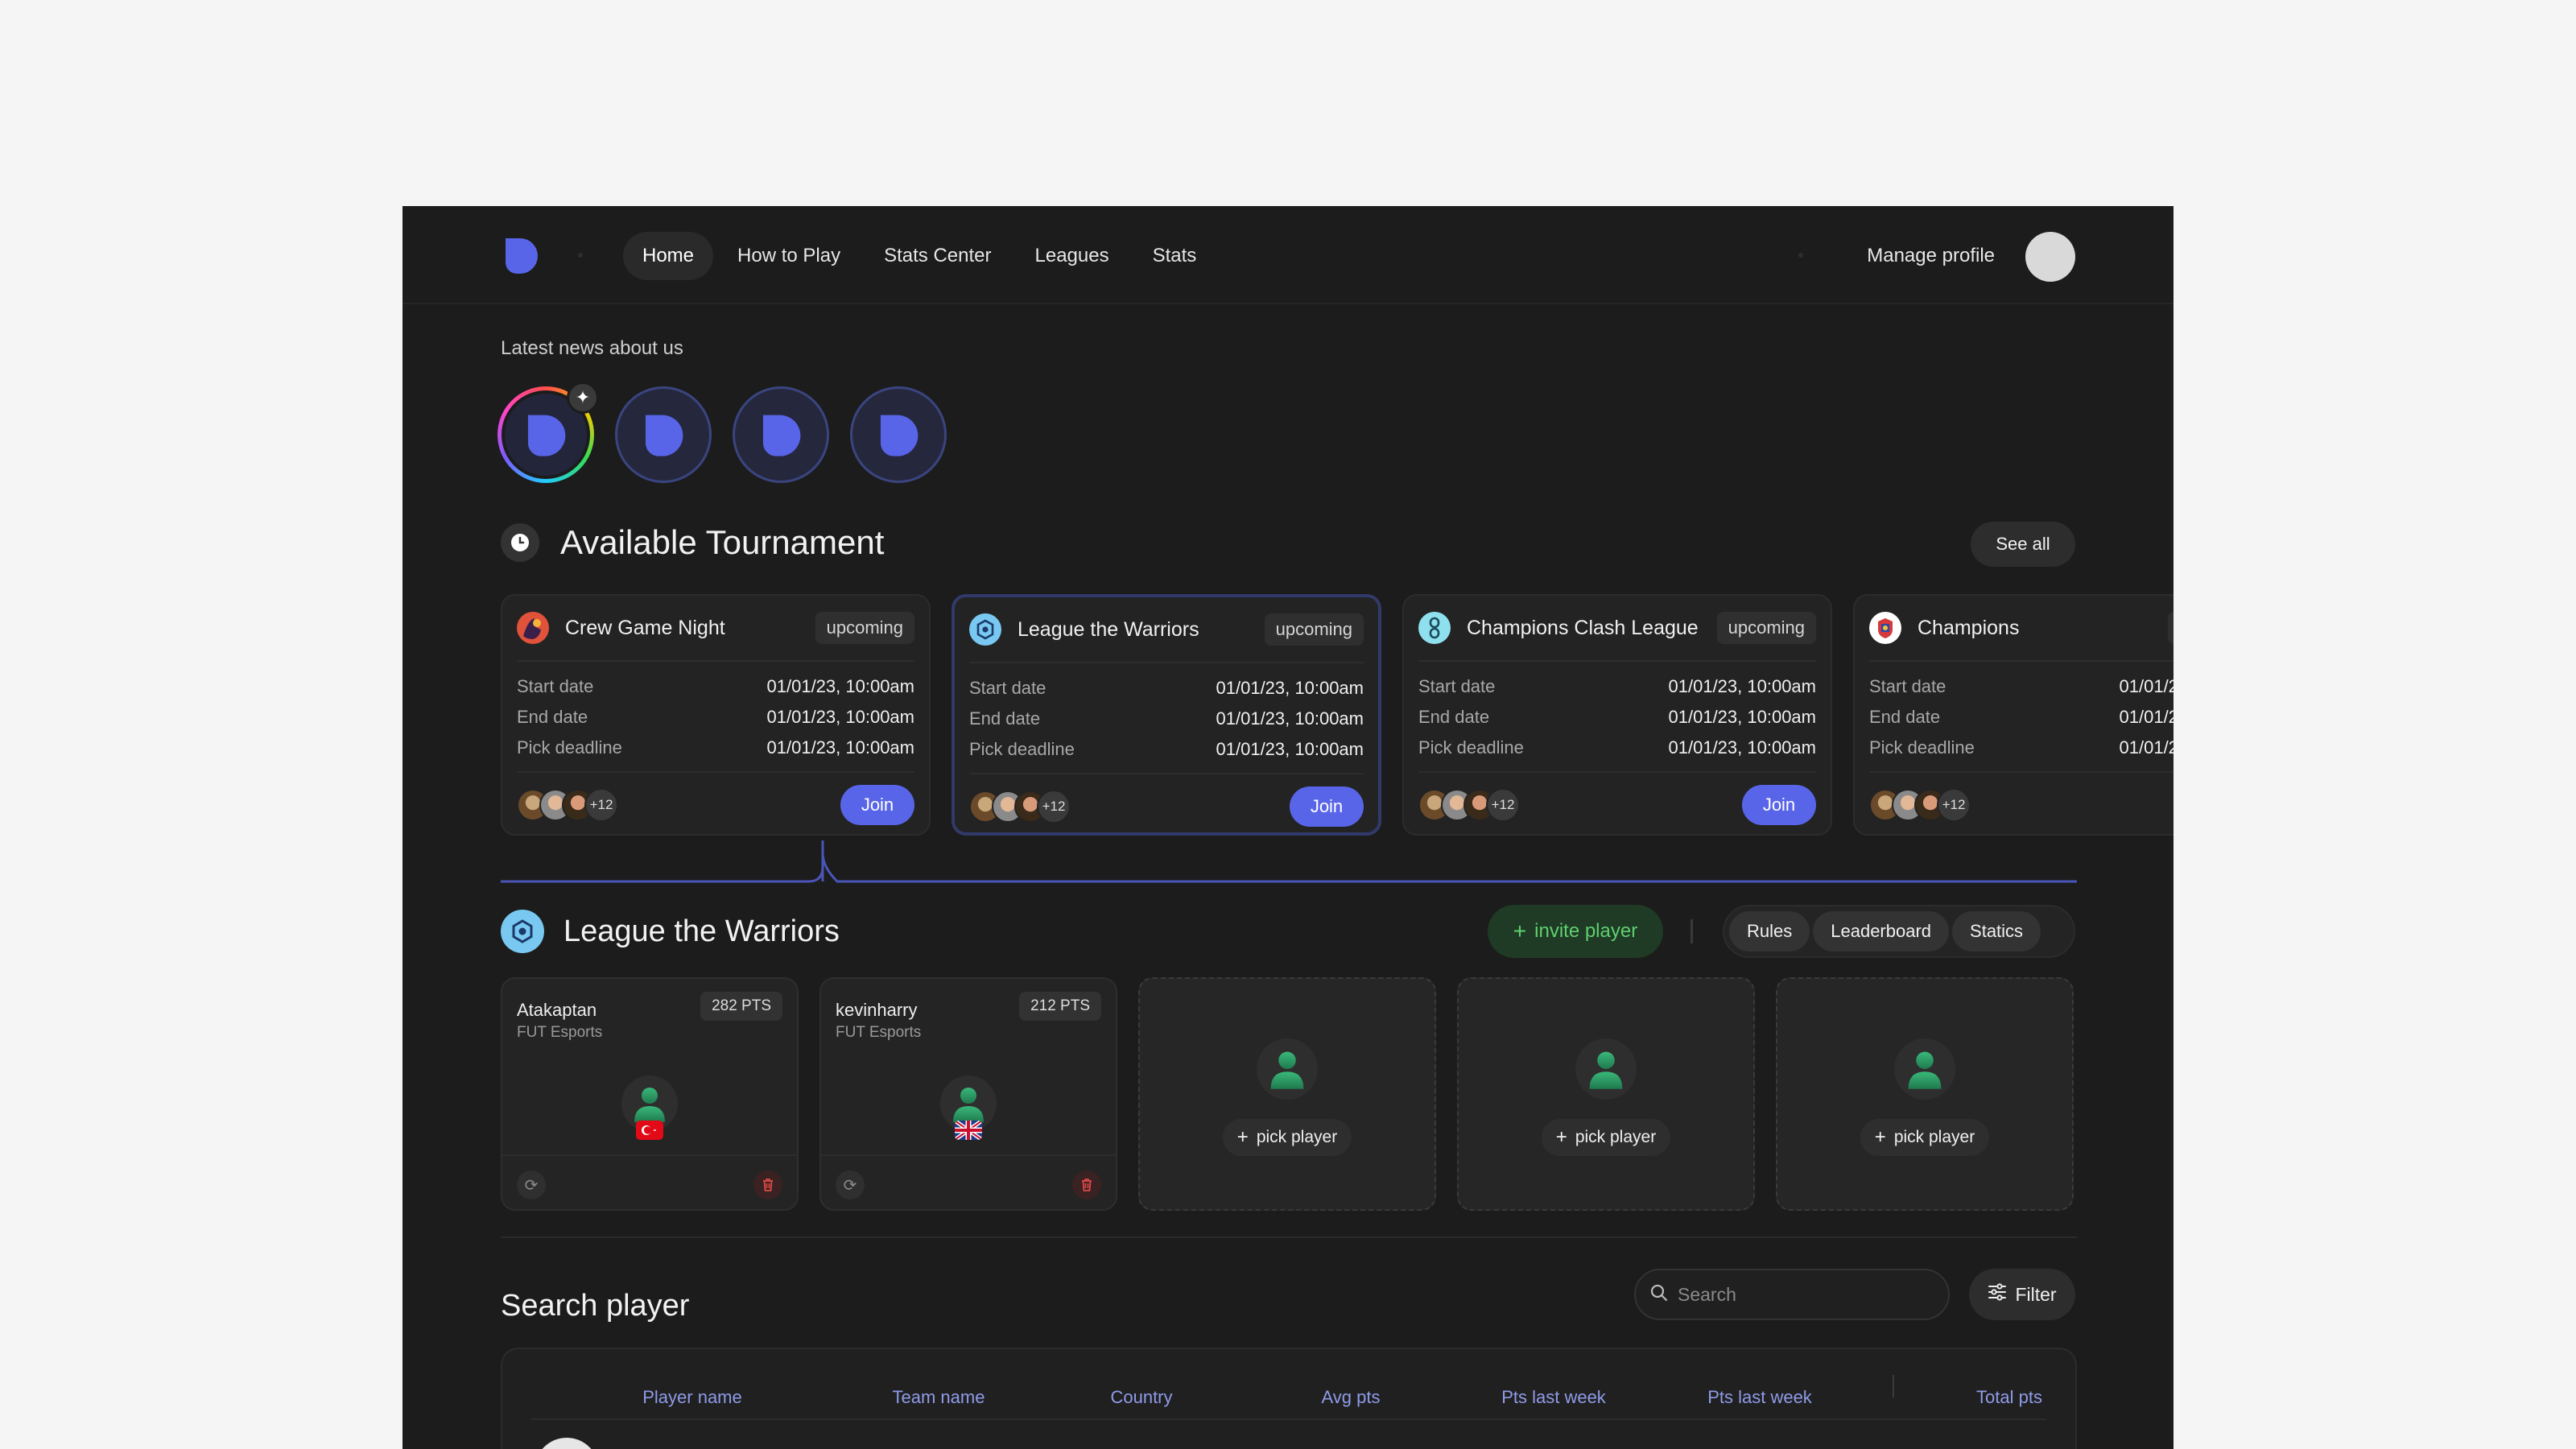 The image size is (2576, 1449). Describe the element at coordinates (583, 398) in the screenshot. I see `sparkle-icon: ✦` at that location.